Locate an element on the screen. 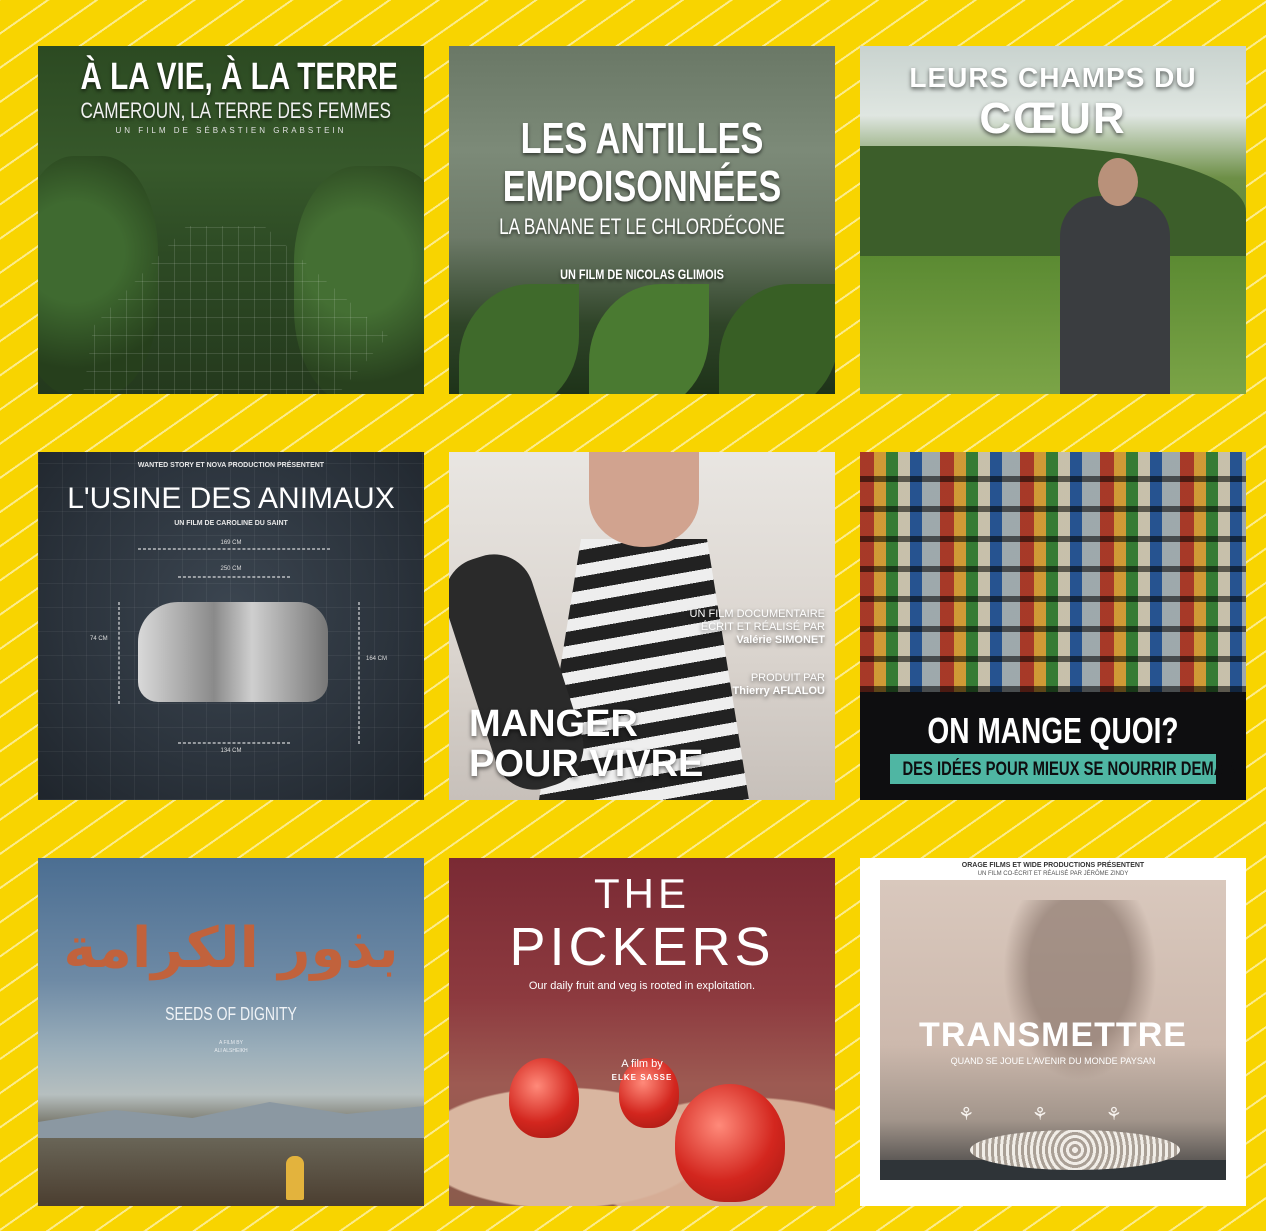 The height and width of the screenshot is (1231, 1266). festival-laurels: ⚘ ⚘ ⚘ is located at coordinates (1053, 1114).